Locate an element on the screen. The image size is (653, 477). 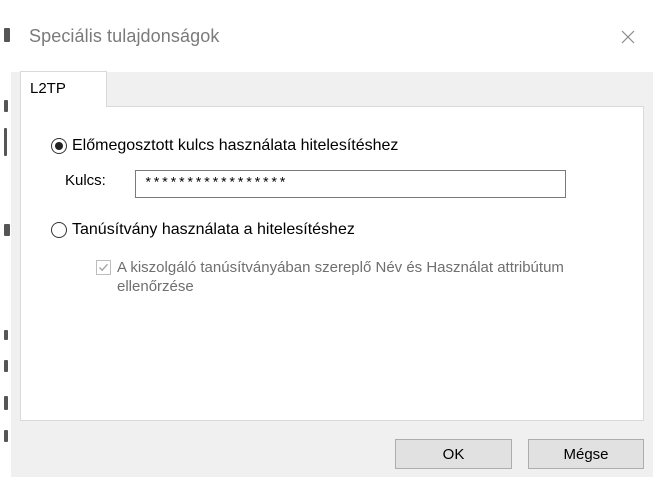
key-label: Kulcs: is located at coordinates (85, 180).